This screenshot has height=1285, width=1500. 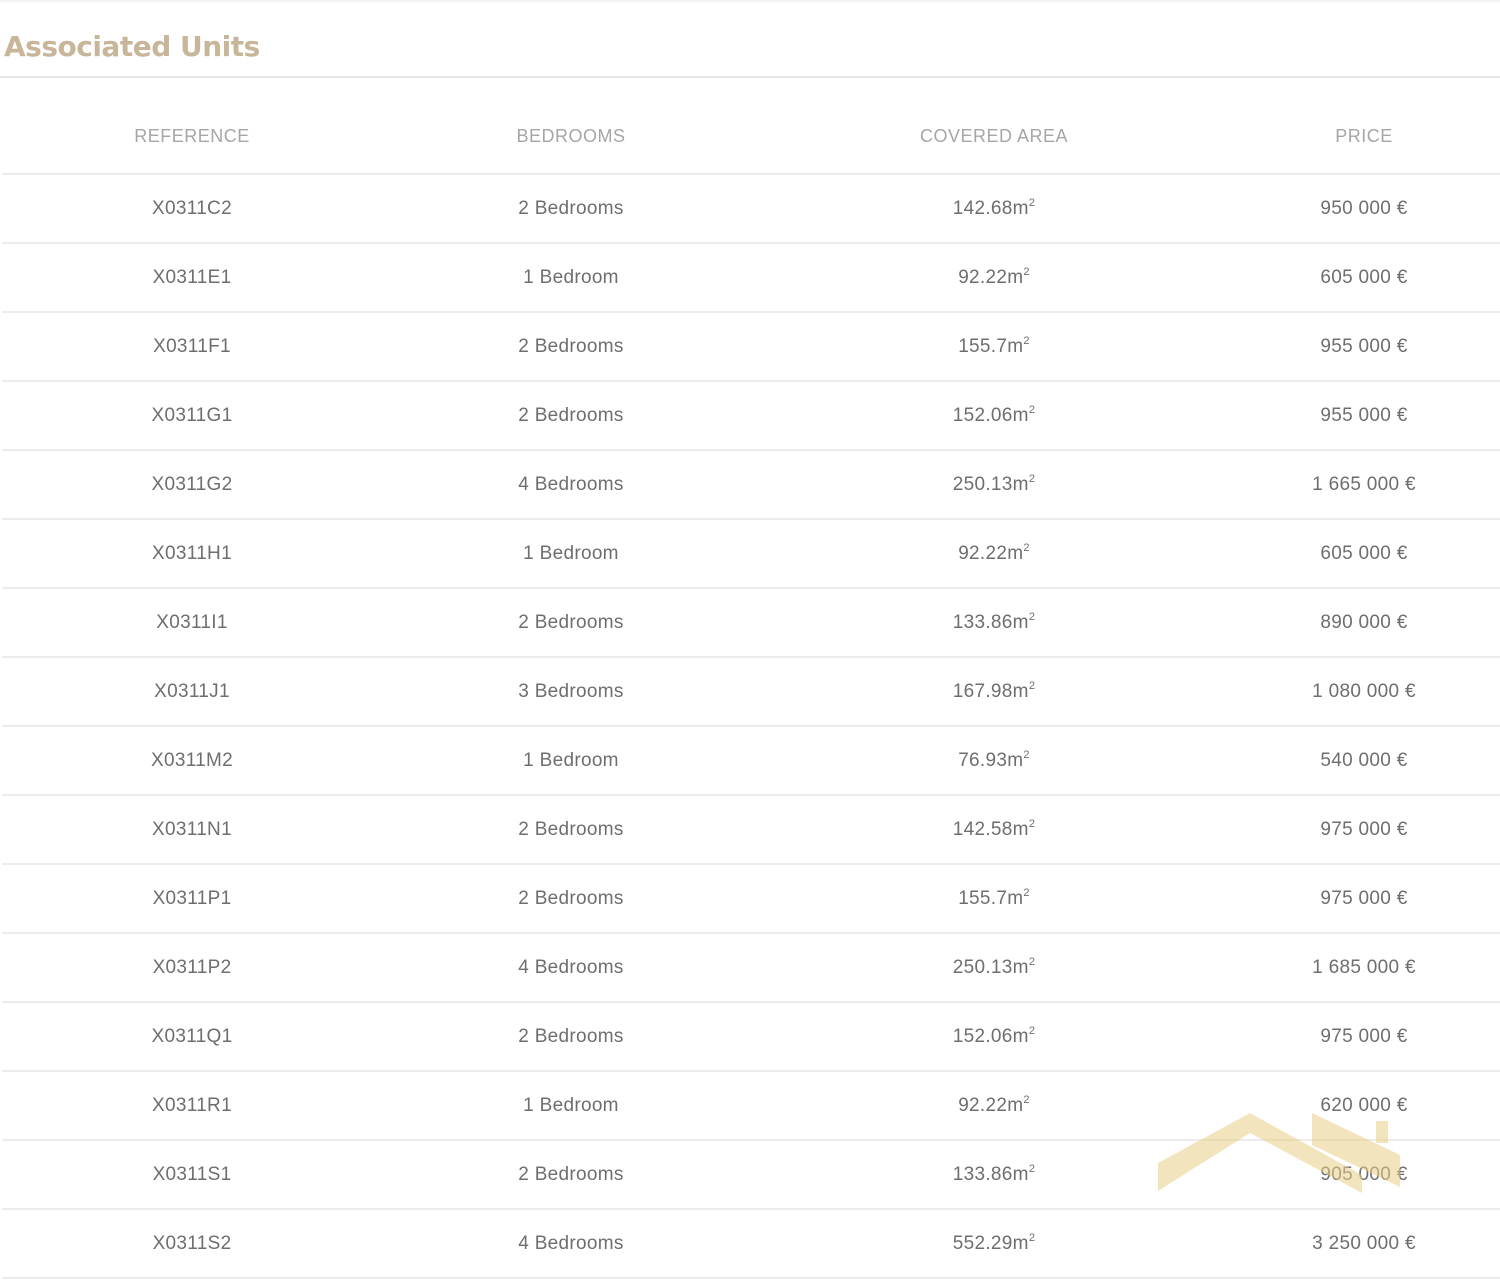 I want to click on cell-covered-area: 133.86m2, so click(x=994, y=1175).